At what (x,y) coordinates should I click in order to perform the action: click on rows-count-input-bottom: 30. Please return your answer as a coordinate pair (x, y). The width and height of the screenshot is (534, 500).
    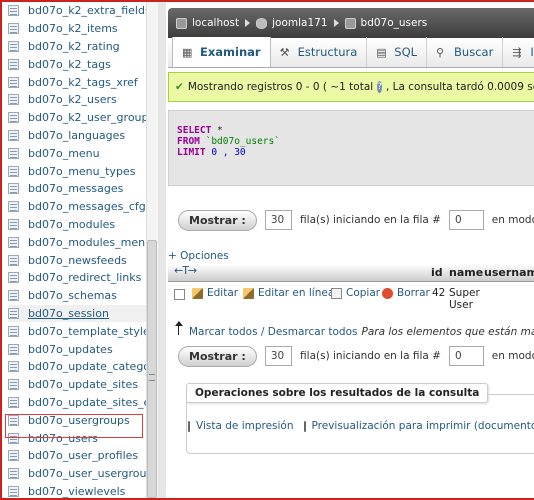
    Looking at the image, I should click on (278, 356).